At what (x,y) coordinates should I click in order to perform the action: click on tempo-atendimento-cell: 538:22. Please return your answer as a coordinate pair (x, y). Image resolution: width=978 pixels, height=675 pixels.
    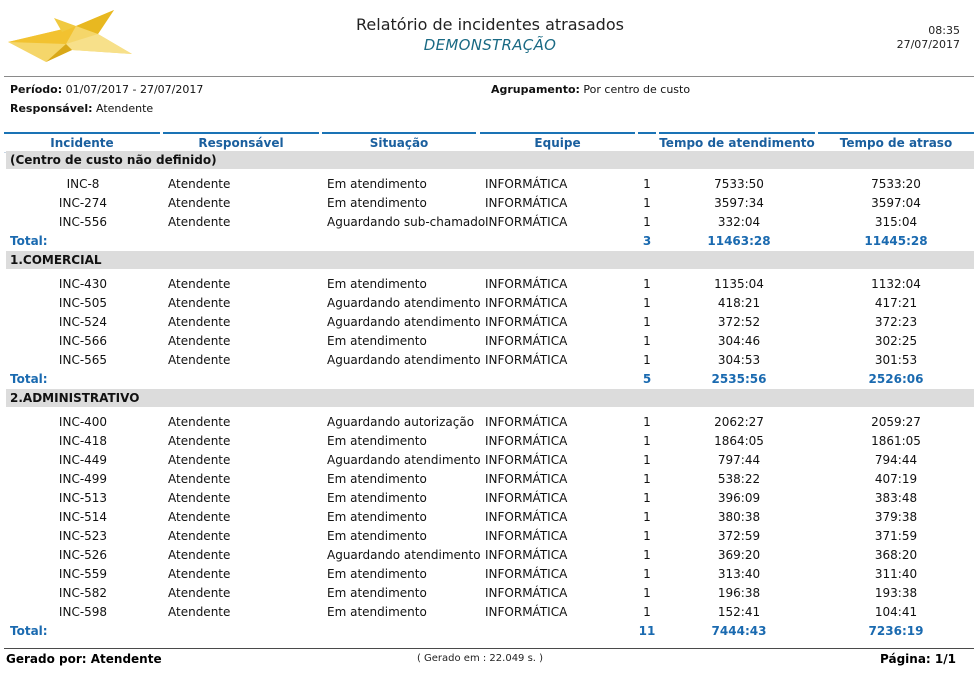
    Looking at the image, I should click on (739, 479).